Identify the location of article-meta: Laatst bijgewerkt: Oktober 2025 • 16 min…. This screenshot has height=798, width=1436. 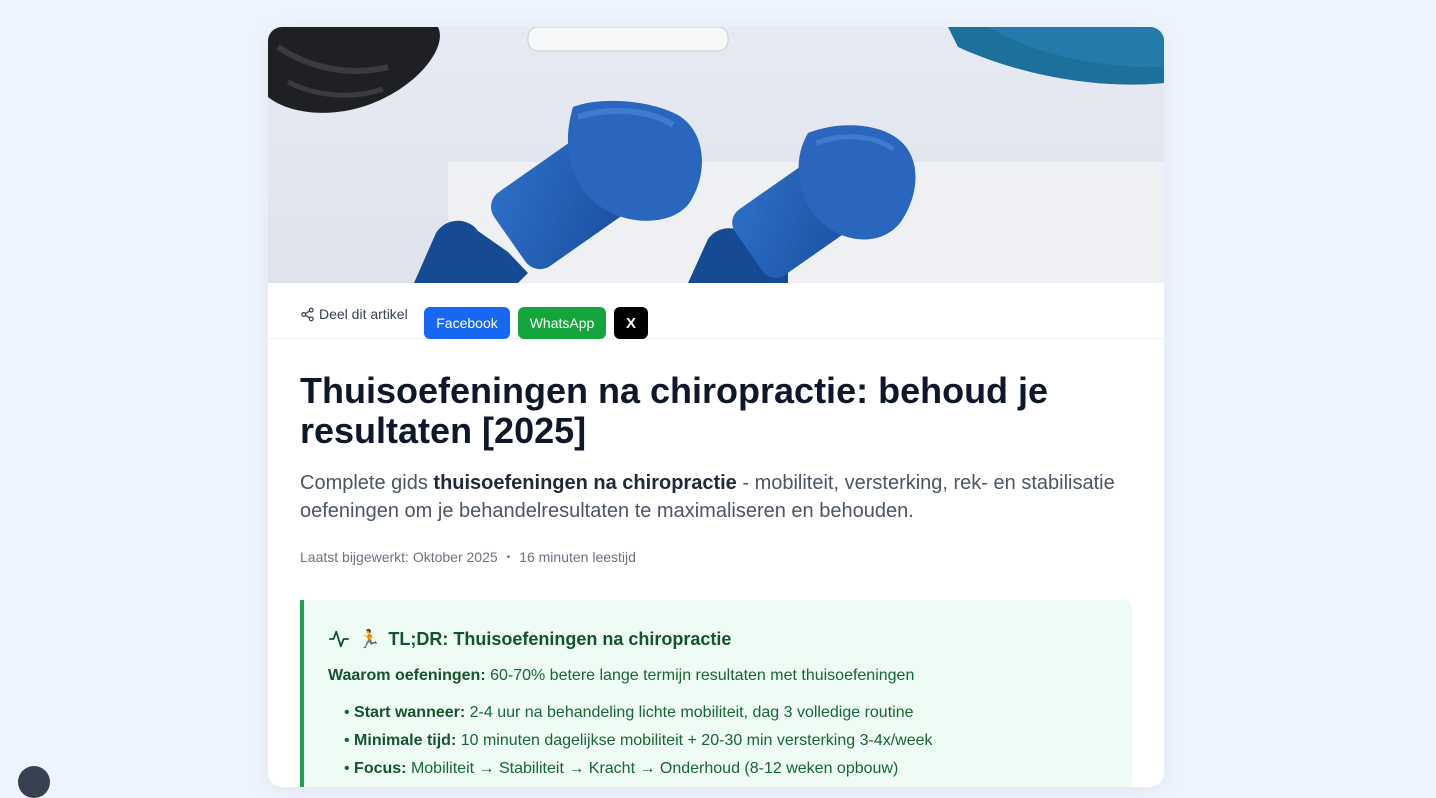
(468, 557).